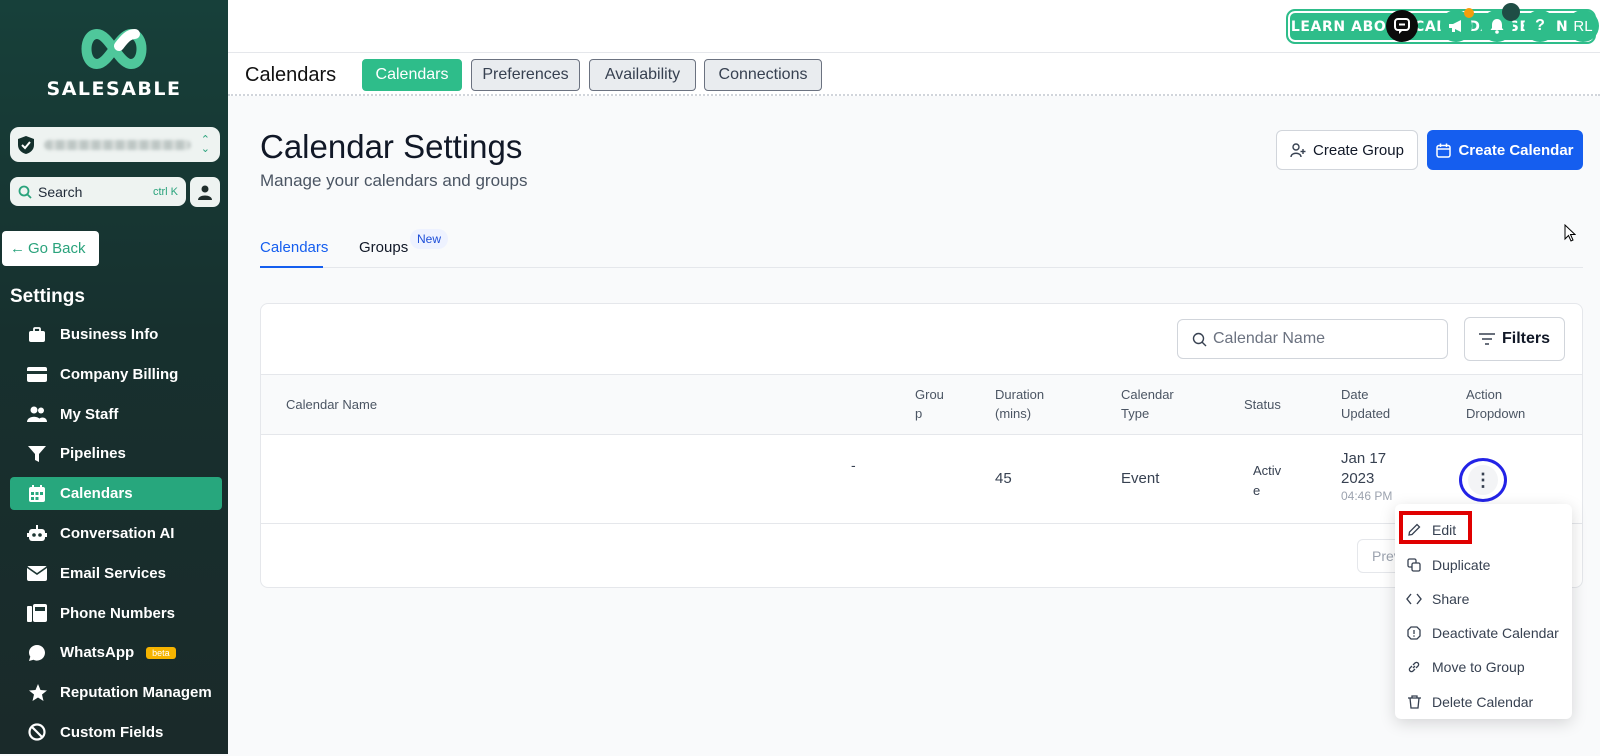  I want to click on sidebar-item-custom-fields: Custom Fields, so click(116, 732).